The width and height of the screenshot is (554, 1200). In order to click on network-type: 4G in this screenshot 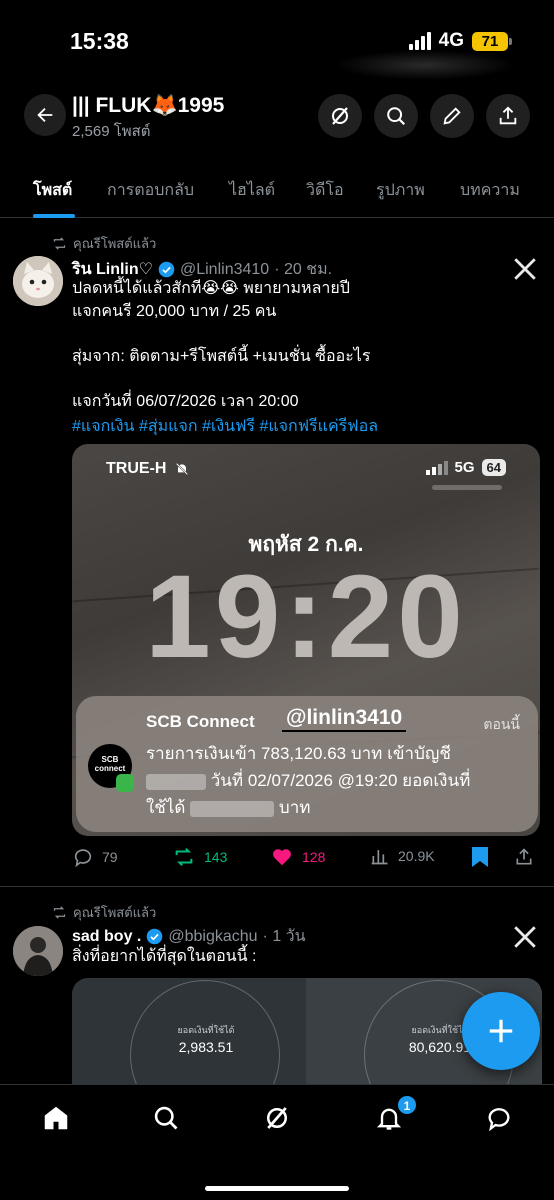, I will do `click(451, 40)`.